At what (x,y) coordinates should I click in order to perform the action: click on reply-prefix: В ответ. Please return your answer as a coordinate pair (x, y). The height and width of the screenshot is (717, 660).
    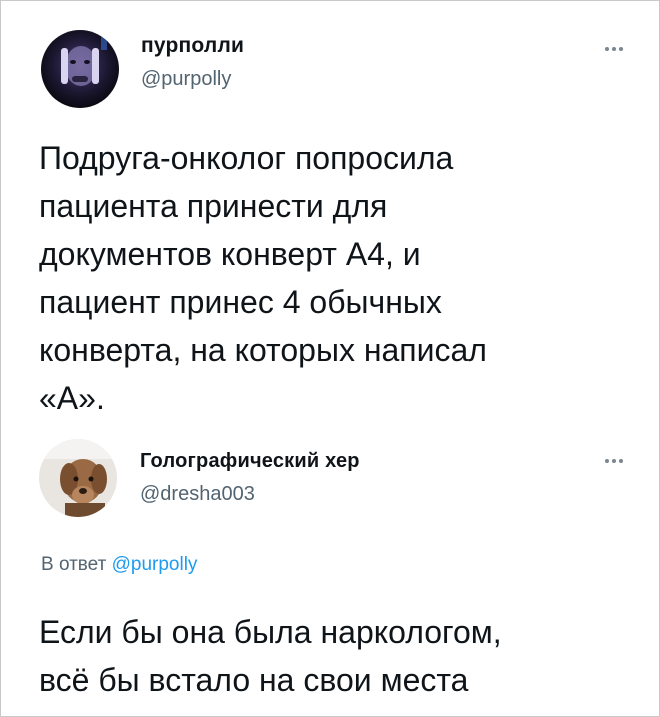
    Looking at the image, I should click on (74, 564).